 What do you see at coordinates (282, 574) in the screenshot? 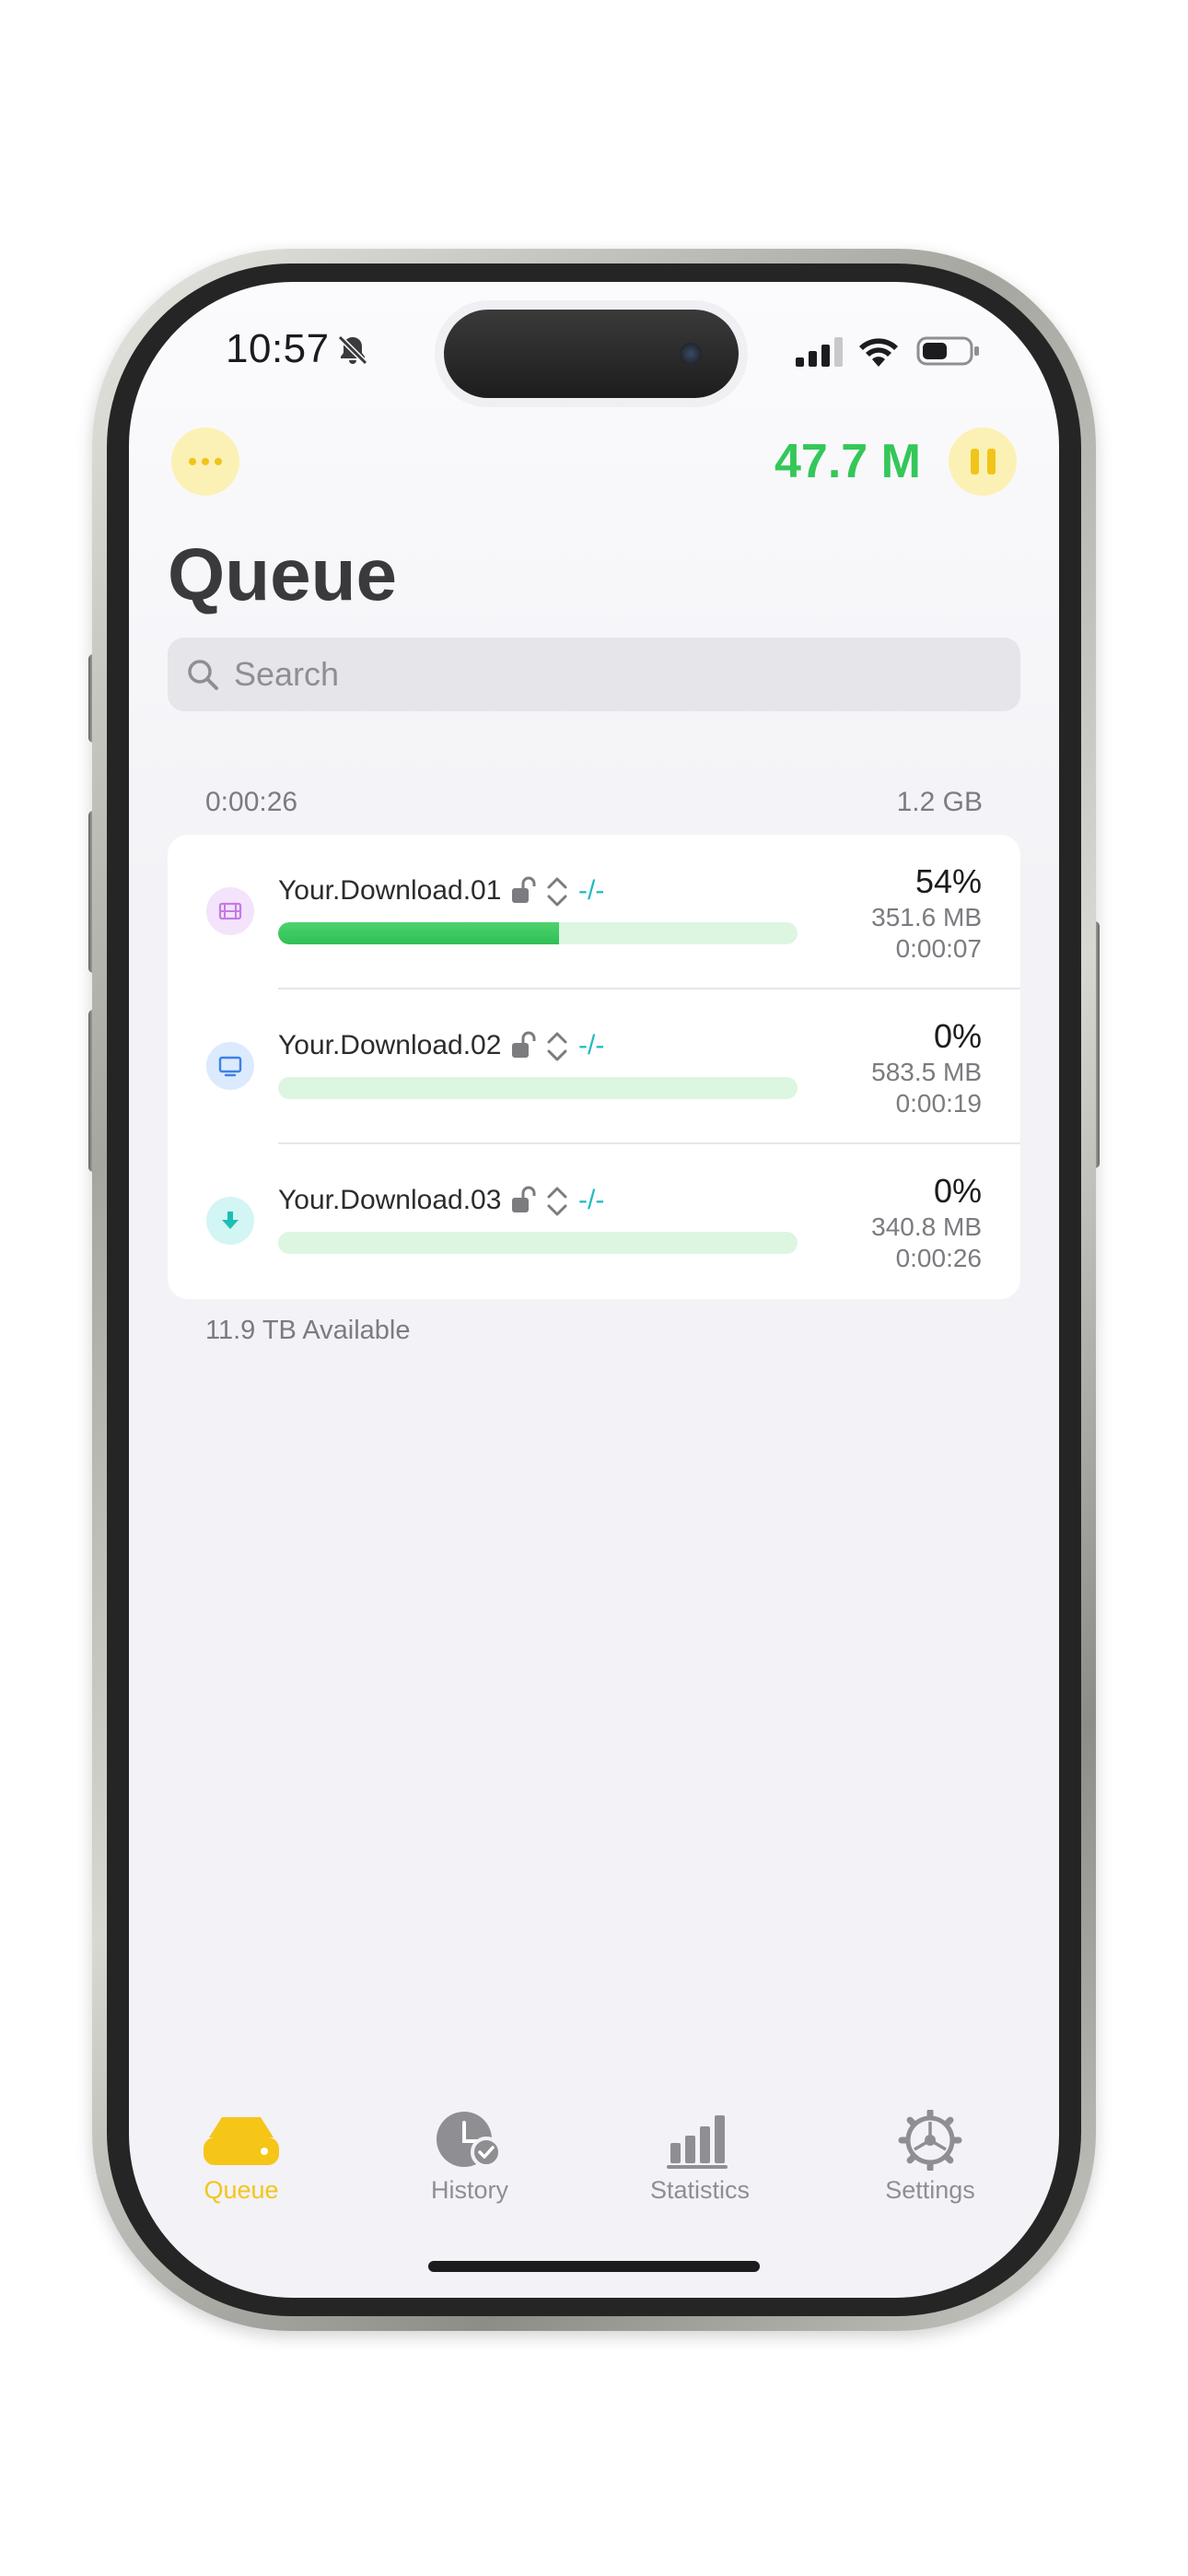
I see `page-title: Queue` at bounding box center [282, 574].